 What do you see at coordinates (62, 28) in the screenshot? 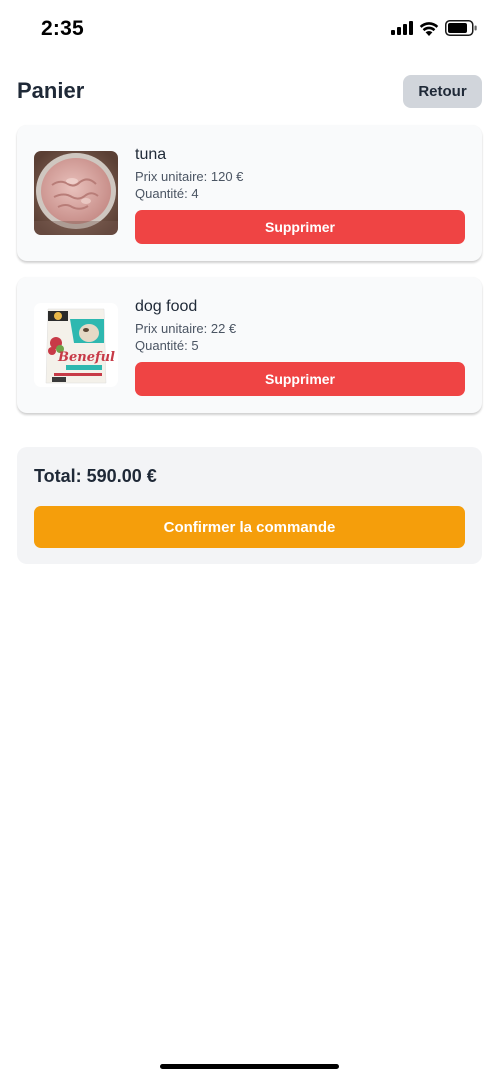
I see `status-time: 2:35` at bounding box center [62, 28].